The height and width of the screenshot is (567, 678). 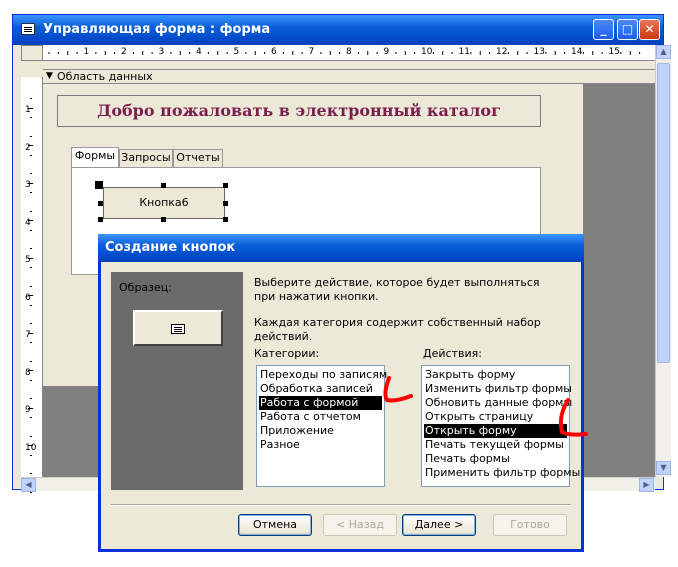 I want to click on dialog-title: Создание кнопок, so click(x=341, y=248).